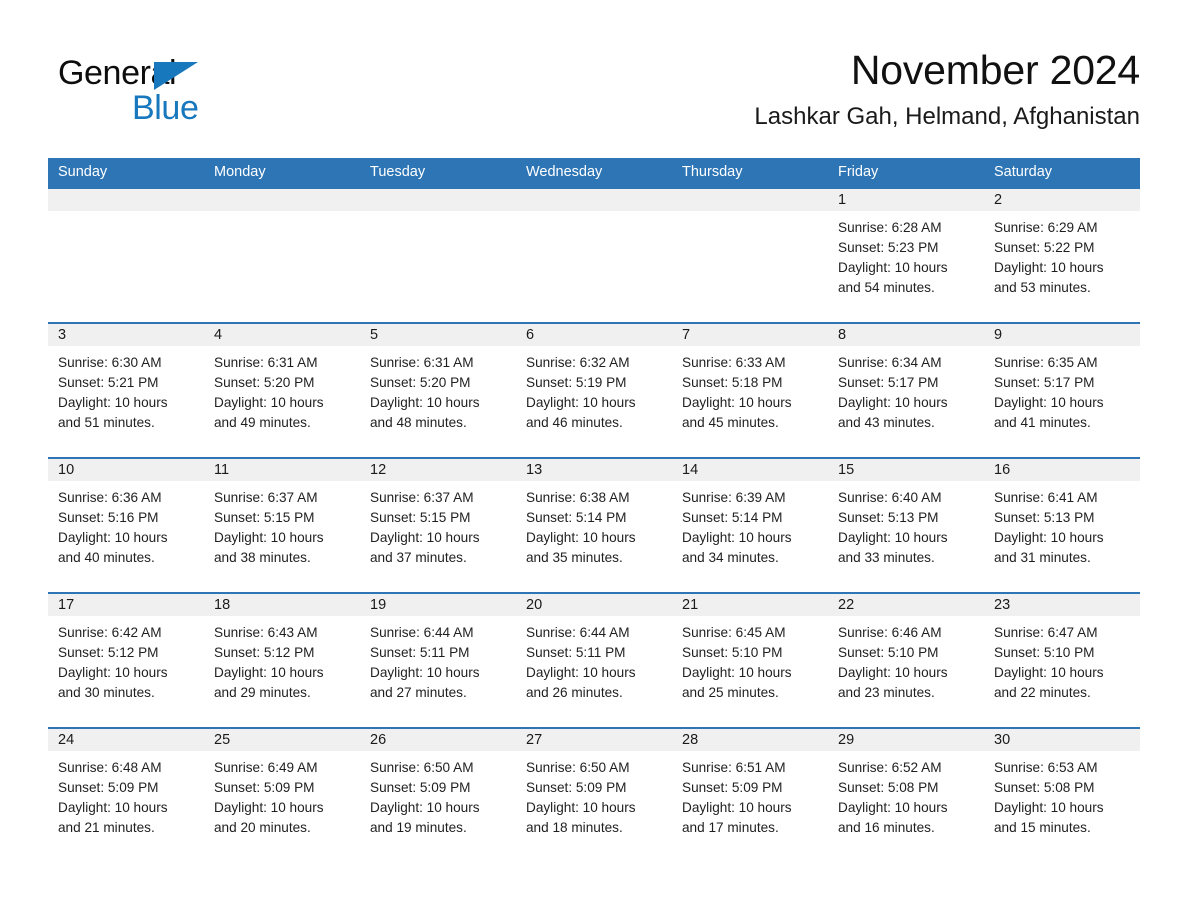 The image size is (1188, 918). Describe the element at coordinates (222, 740) in the screenshot. I see `day-number: 25` at that location.